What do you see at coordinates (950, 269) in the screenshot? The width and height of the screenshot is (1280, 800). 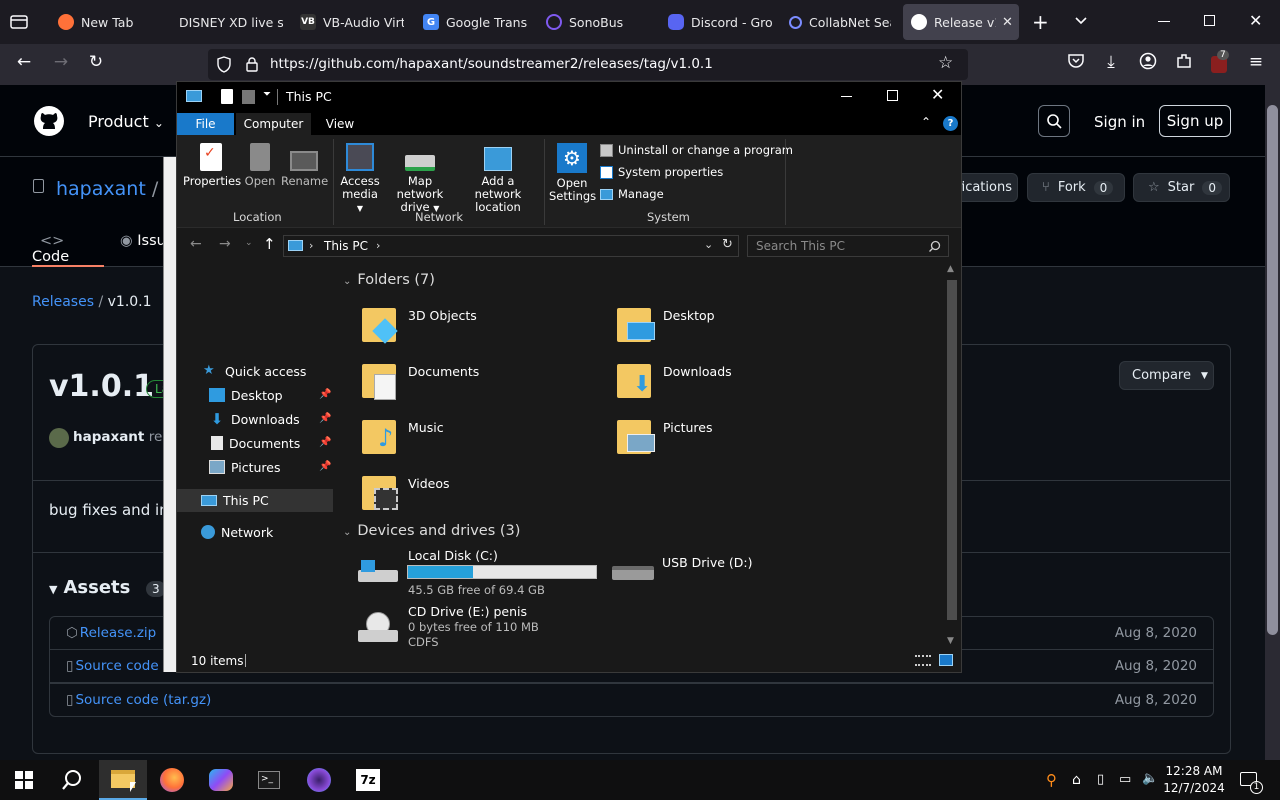 I see `scroll-up-icon: ▲` at bounding box center [950, 269].